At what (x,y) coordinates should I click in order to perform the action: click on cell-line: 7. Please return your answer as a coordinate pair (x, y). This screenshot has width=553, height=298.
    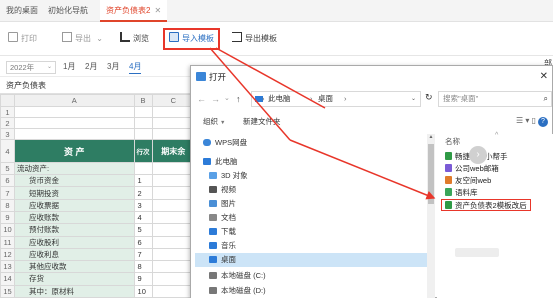
    Looking at the image, I should click on (143, 254).